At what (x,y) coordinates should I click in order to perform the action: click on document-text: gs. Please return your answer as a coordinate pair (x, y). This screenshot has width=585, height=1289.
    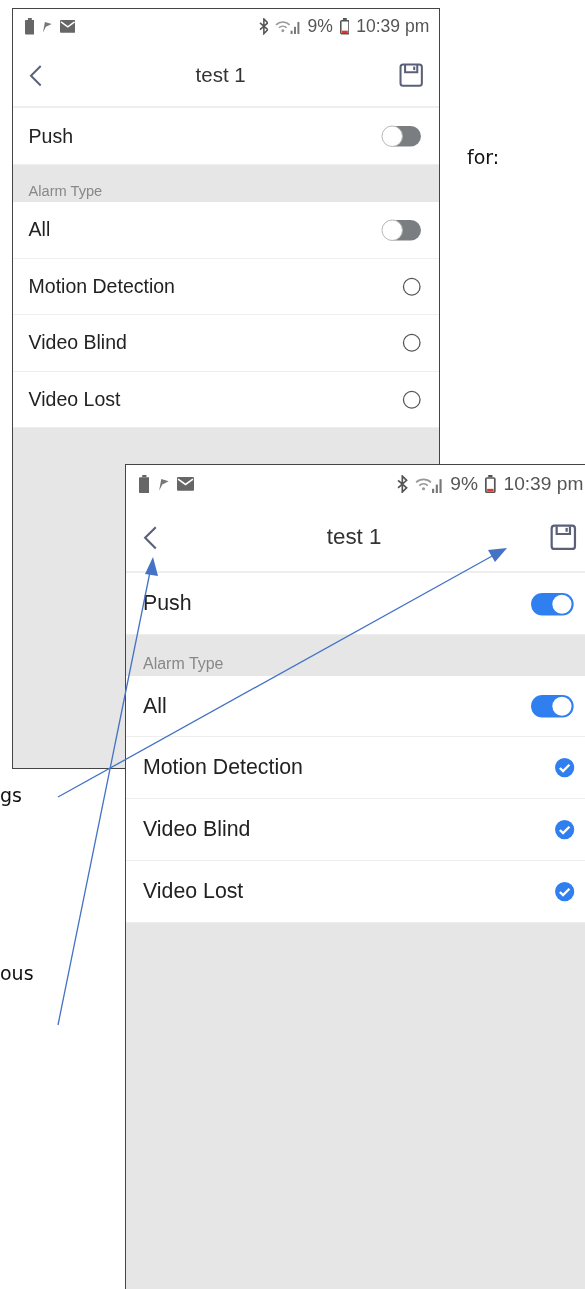
    Looking at the image, I should click on (11, 795).